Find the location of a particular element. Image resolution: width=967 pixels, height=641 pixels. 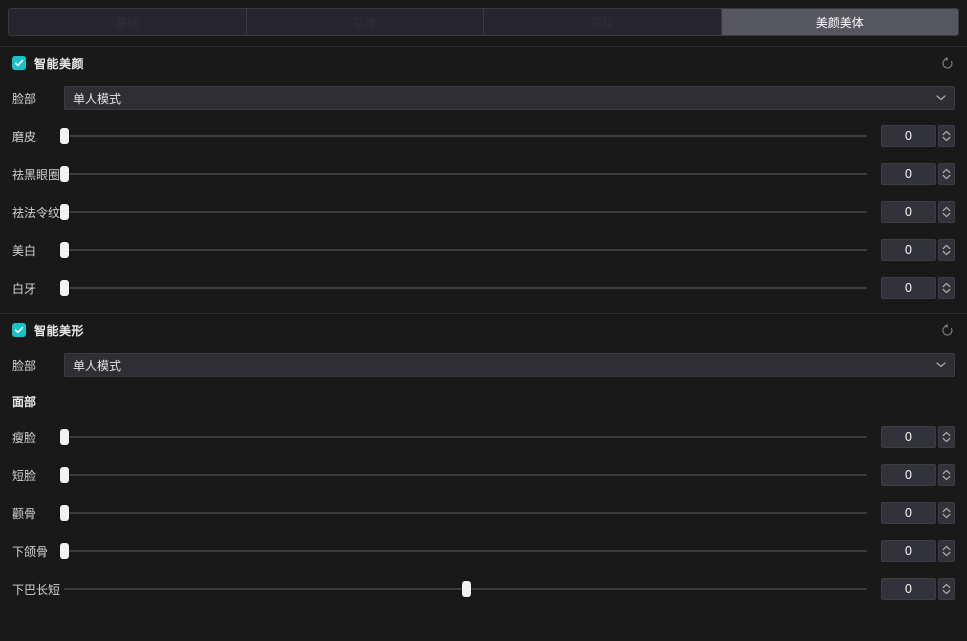

face-mode-label: 脸部 is located at coordinates (24, 365).